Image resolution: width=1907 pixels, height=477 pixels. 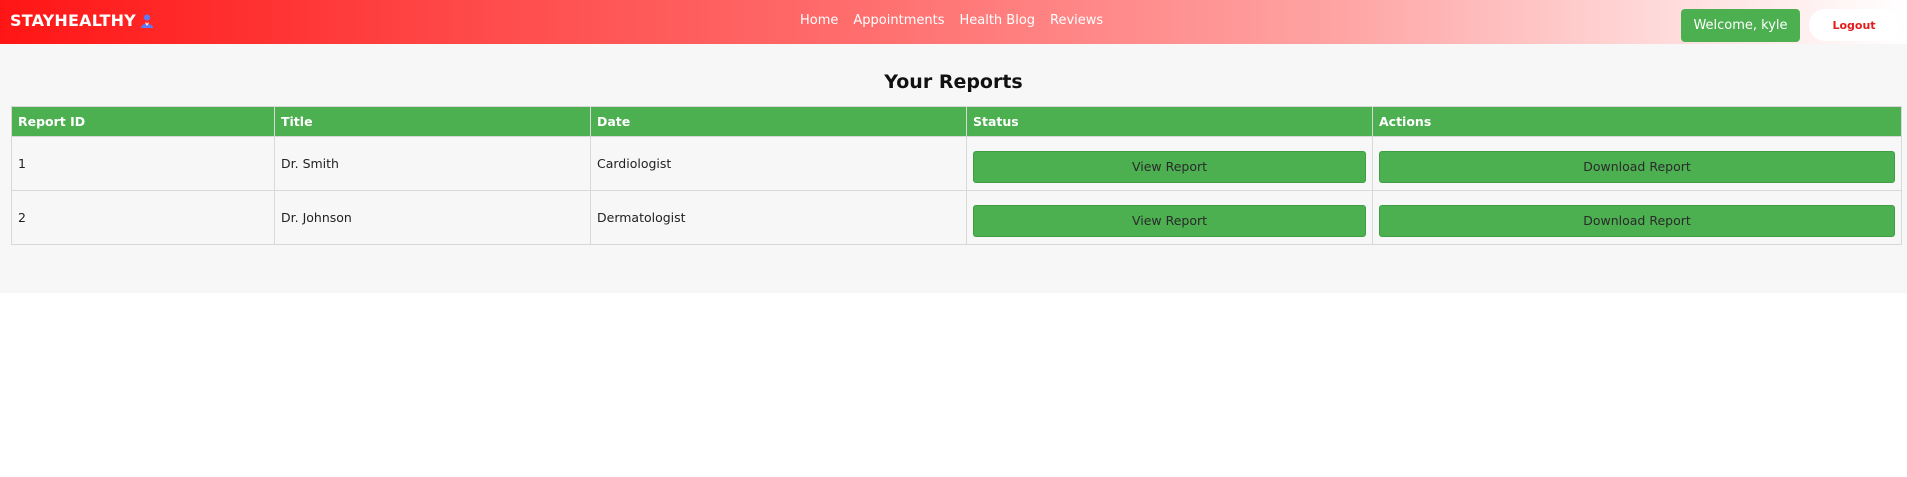 I want to click on nav-links: Home Appointments Health Blog Reviews, so click(x=951, y=20).